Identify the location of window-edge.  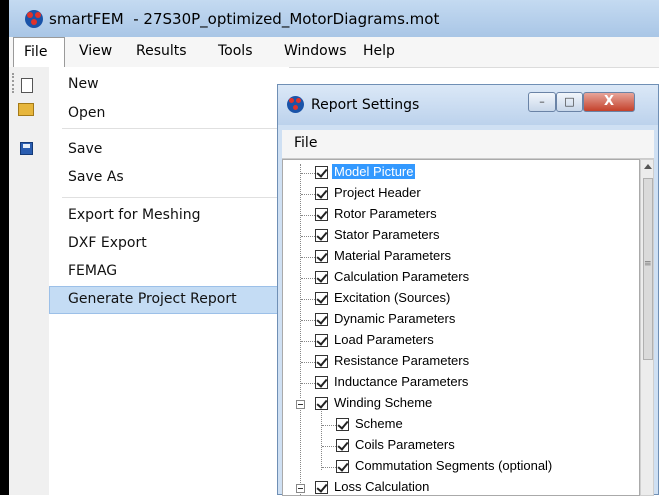
(4, 247).